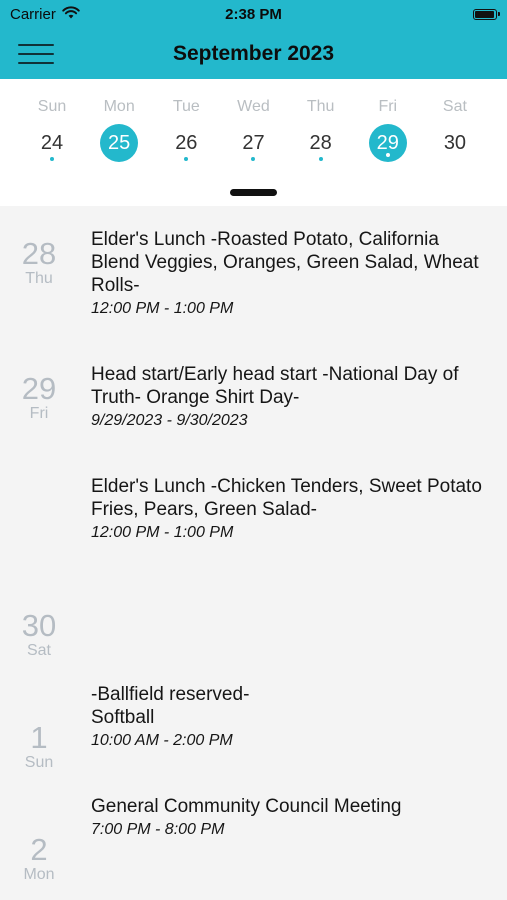  I want to click on week-day-name: Tue, so click(186, 106).